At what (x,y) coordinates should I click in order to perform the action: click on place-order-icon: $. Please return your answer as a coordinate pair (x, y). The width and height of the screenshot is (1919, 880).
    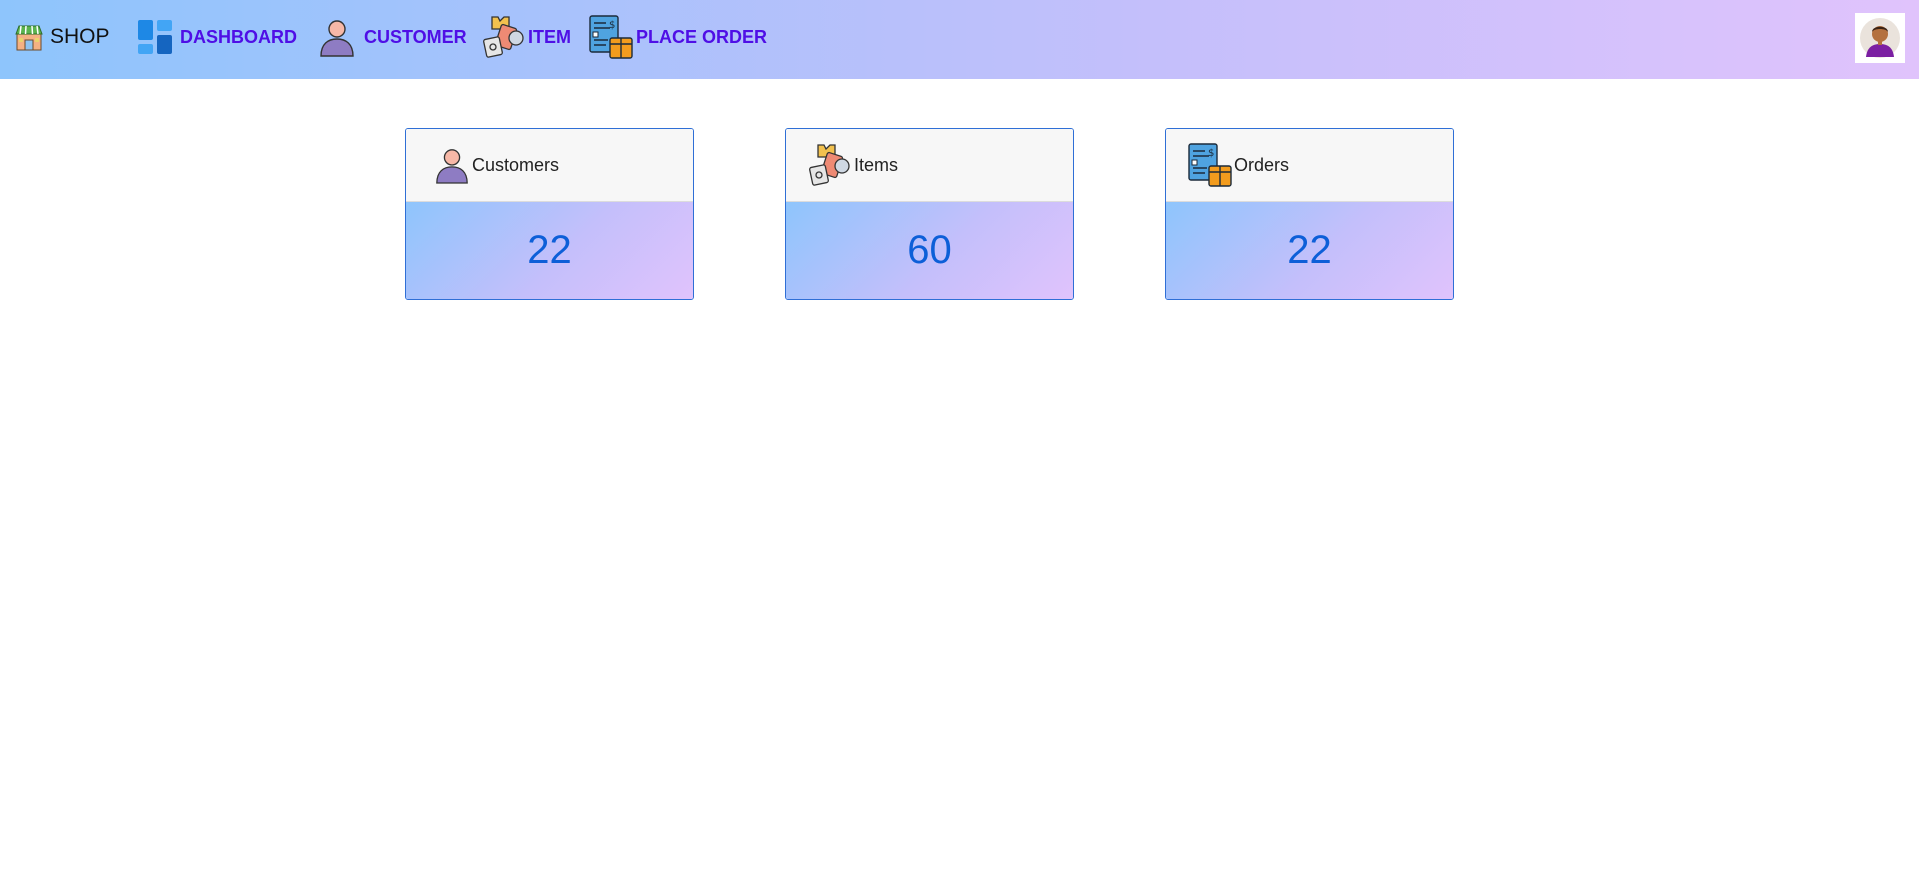
    Looking at the image, I should click on (611, 37).